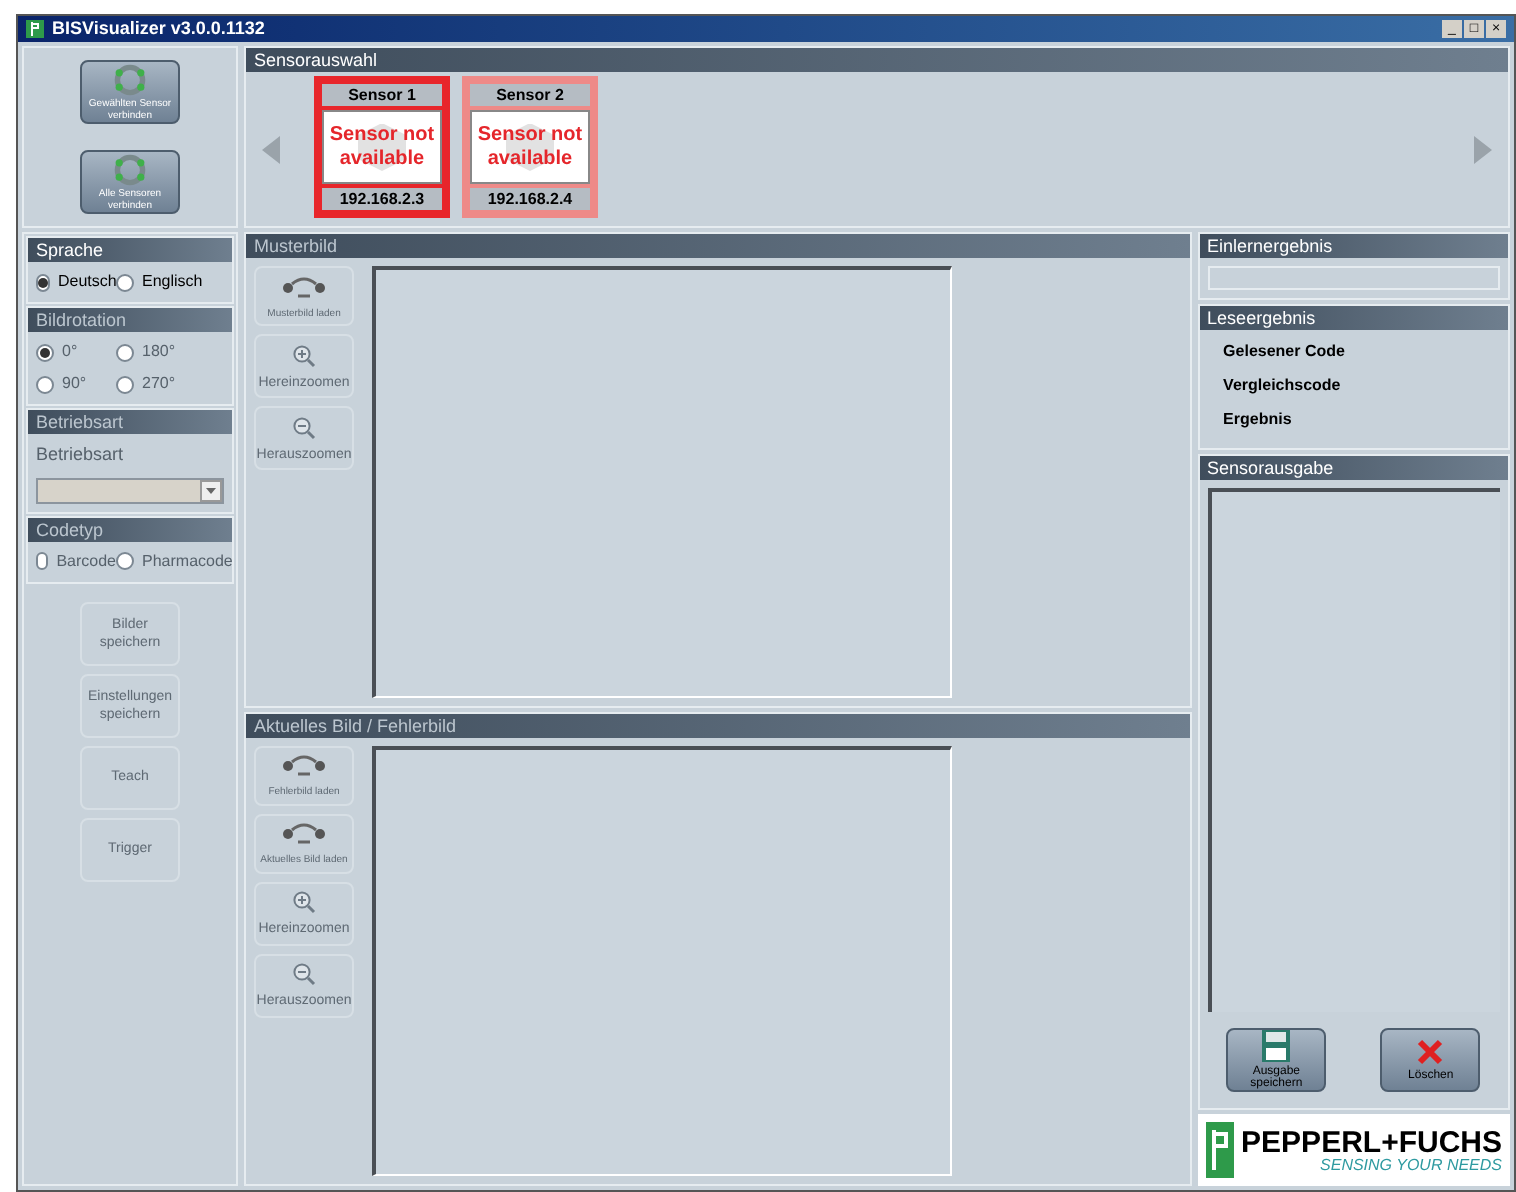 The image size is (1516, 1192). I want to click on group-header: Sensorauswahl, so click(877, 60).